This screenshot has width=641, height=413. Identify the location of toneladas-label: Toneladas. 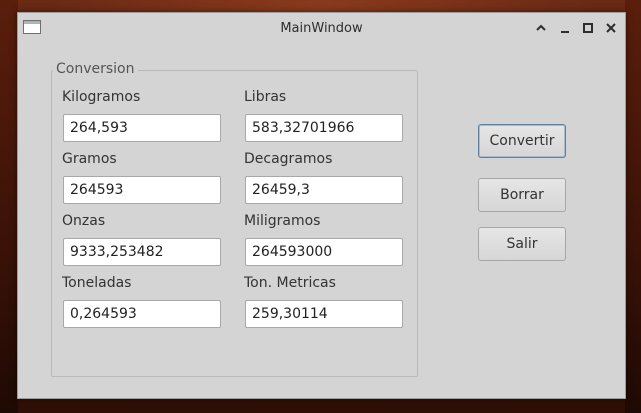
(97, 283).